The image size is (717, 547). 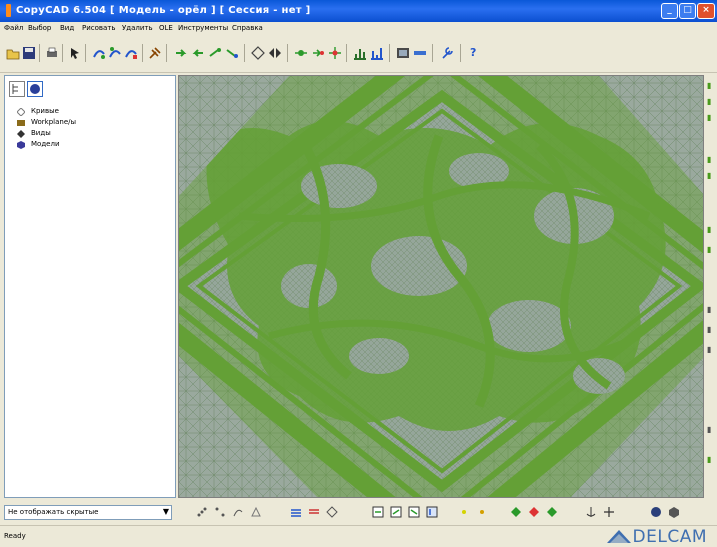 What do you see at coordinates (403, 53) in the screenshot?
I see `shade-icon` at bounding box center [403, 53].